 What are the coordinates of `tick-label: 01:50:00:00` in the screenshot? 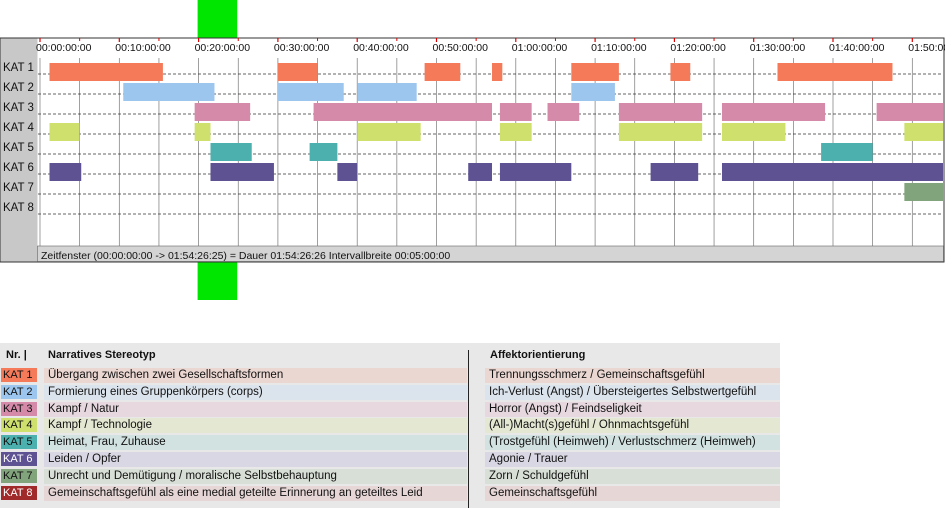 It's located at (926, 48).